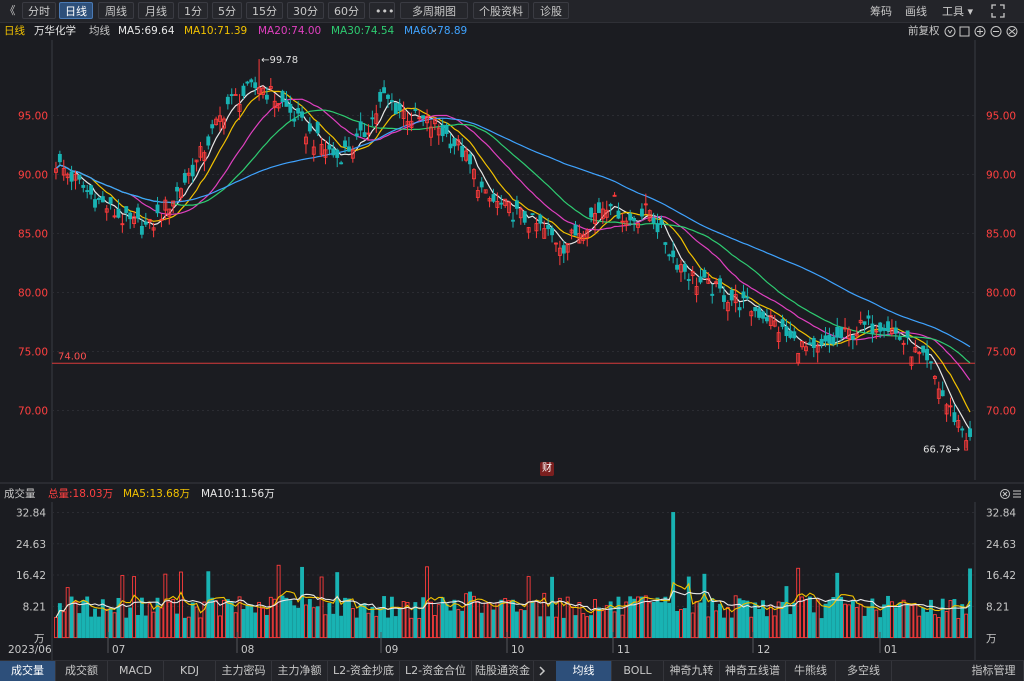  Describe the element at coordinates (305, 10) in the screenshot. I see `tab-30min: 30分` at that location.